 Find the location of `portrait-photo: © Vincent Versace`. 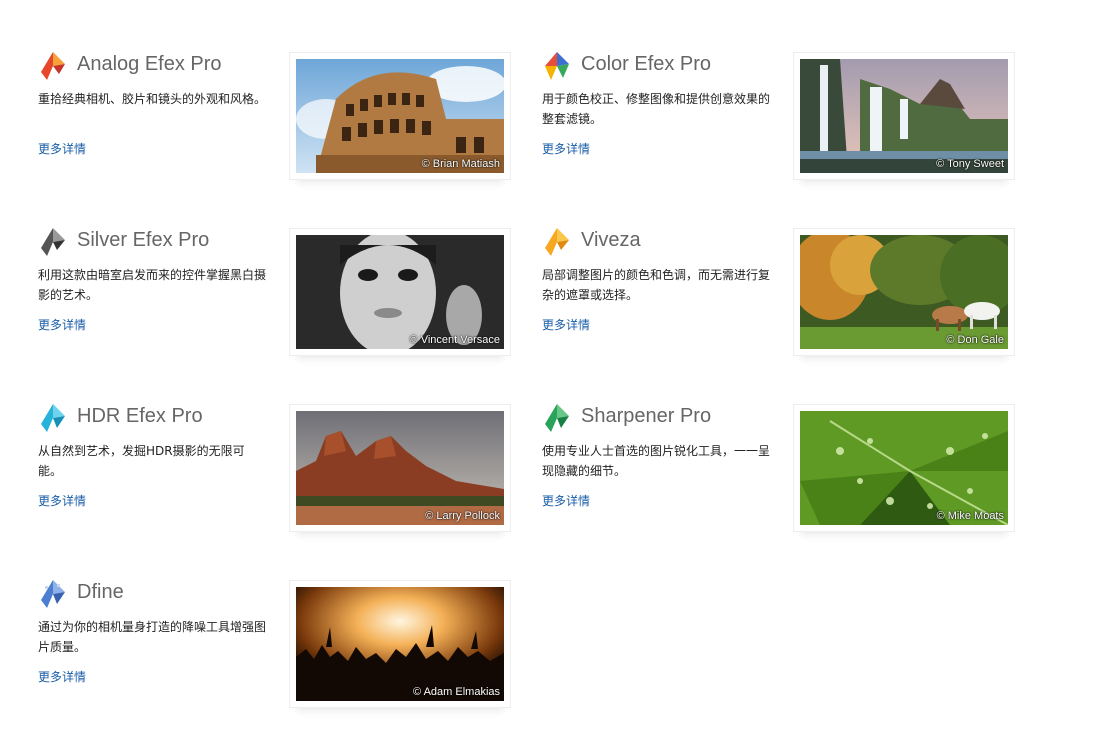

portrait-photo: © Vincent Versace is located at coordinates (400, 292).